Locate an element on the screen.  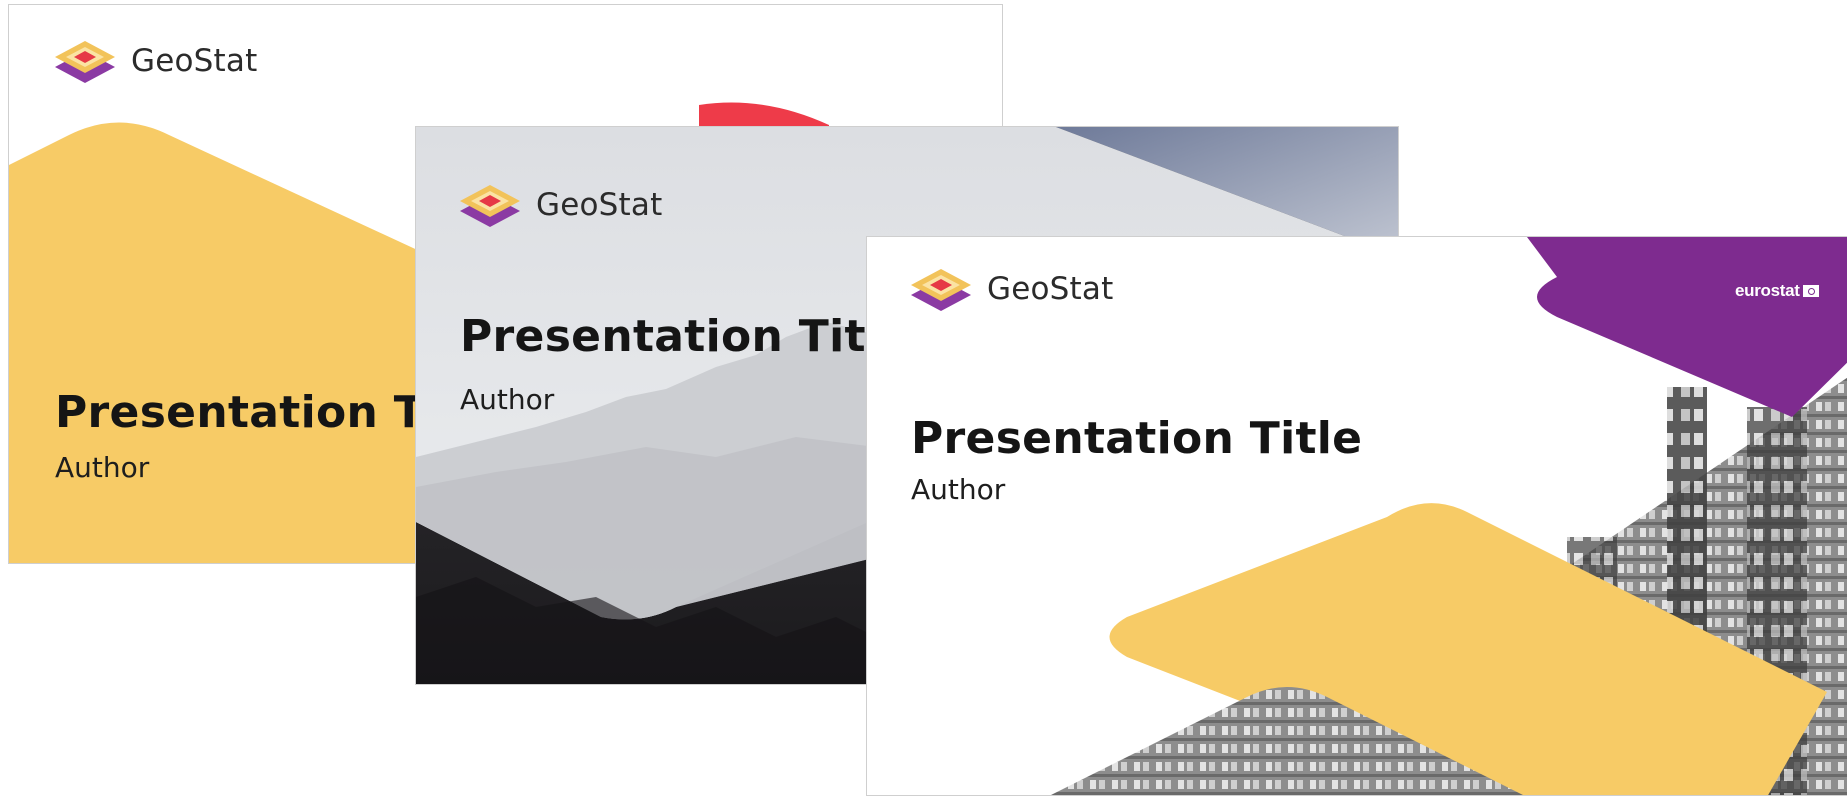
slide-3-author: Author is located at coordinates (958, 489).